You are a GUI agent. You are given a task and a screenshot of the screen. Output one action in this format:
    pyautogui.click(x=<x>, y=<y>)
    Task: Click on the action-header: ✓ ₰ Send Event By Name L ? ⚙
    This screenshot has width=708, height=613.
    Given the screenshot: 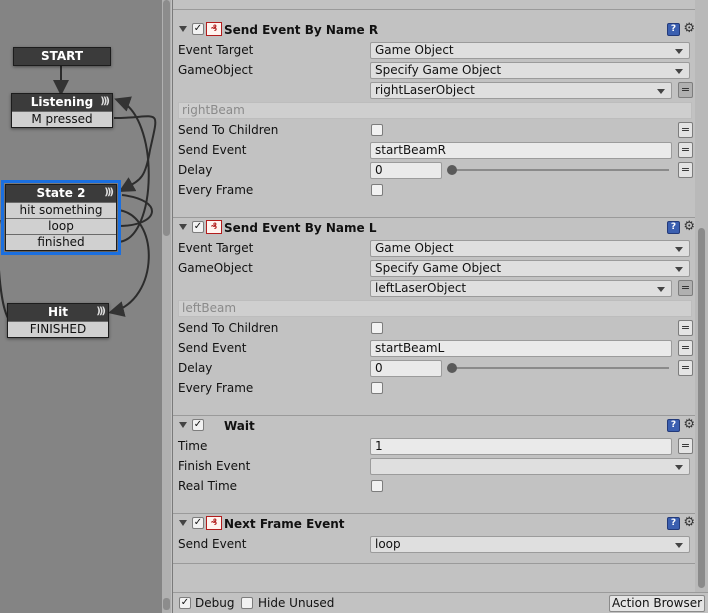 What is the action you would take?
    pyautogui.click(x=434, y=228)
    